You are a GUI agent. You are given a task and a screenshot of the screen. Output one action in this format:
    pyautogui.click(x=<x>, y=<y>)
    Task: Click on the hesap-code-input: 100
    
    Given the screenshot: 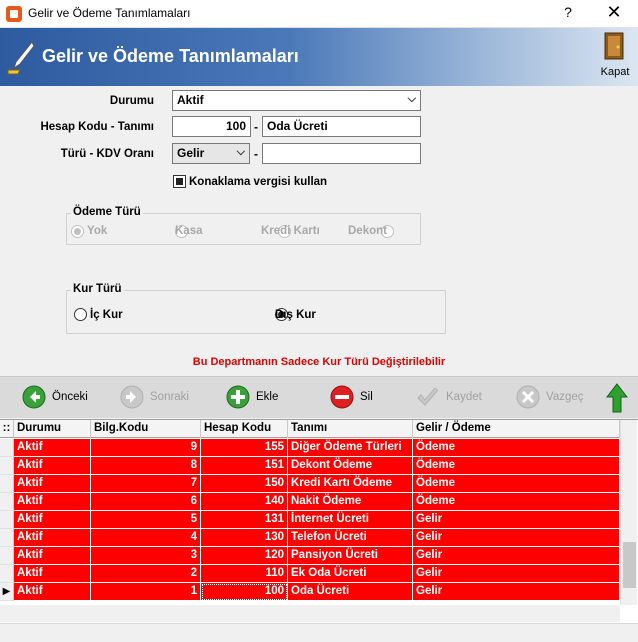 What is the action you would take?
    pyautogui.click(x=211, y=126)
    